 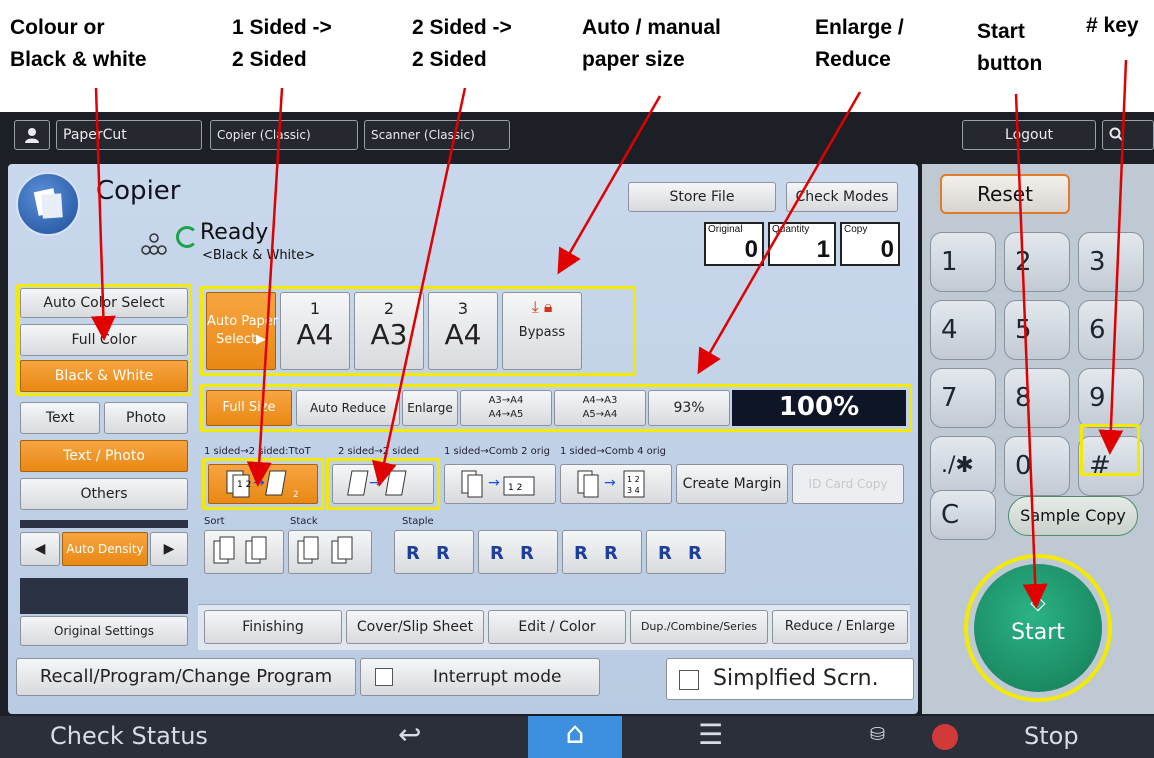 I want to click on auto-color-select-button: Auto Color Select, so click(x=104, y=303).